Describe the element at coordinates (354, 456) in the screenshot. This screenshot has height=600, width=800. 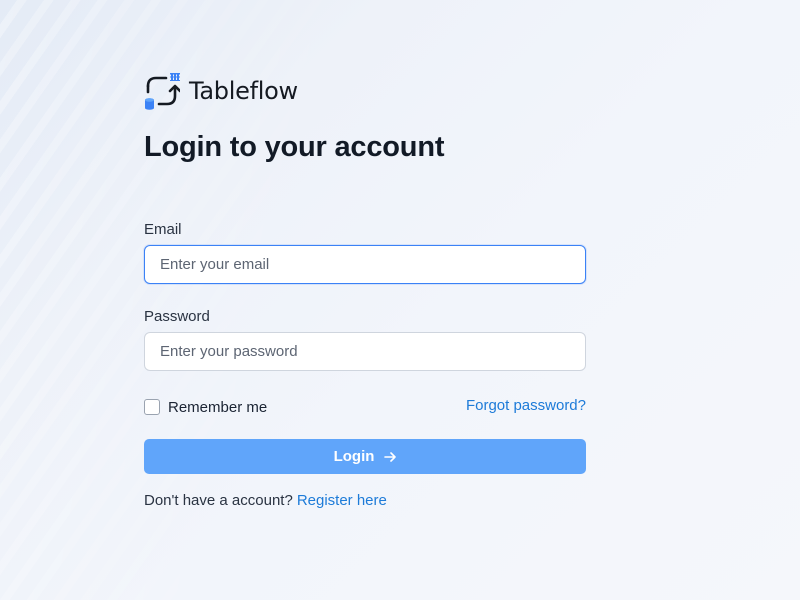
I see `login-button-label: Login` at that location.